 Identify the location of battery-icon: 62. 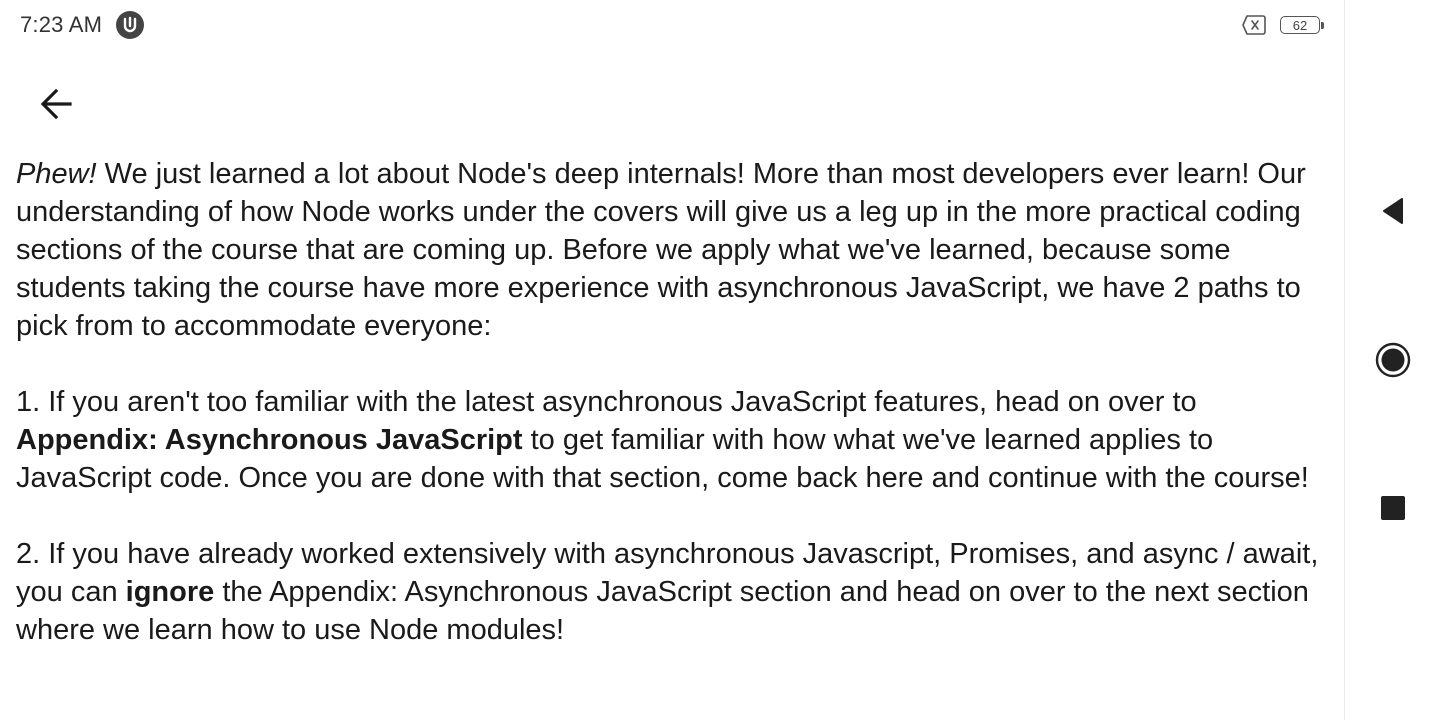
(1302, 25).